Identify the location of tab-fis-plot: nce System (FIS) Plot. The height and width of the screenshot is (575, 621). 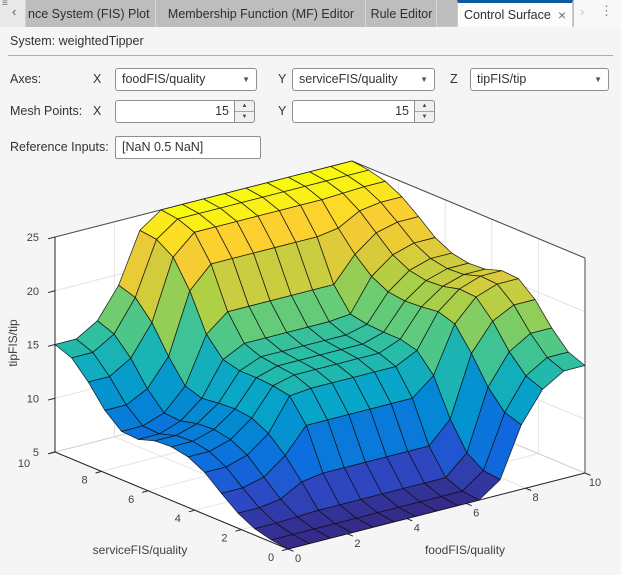
(91, 13).